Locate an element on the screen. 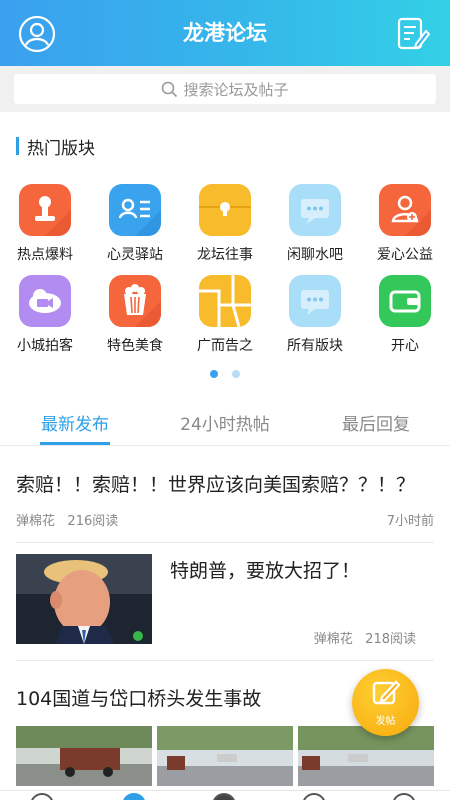 The image size is (450, 800). board-label: 广而告之 is located at coordinates (225, 346).